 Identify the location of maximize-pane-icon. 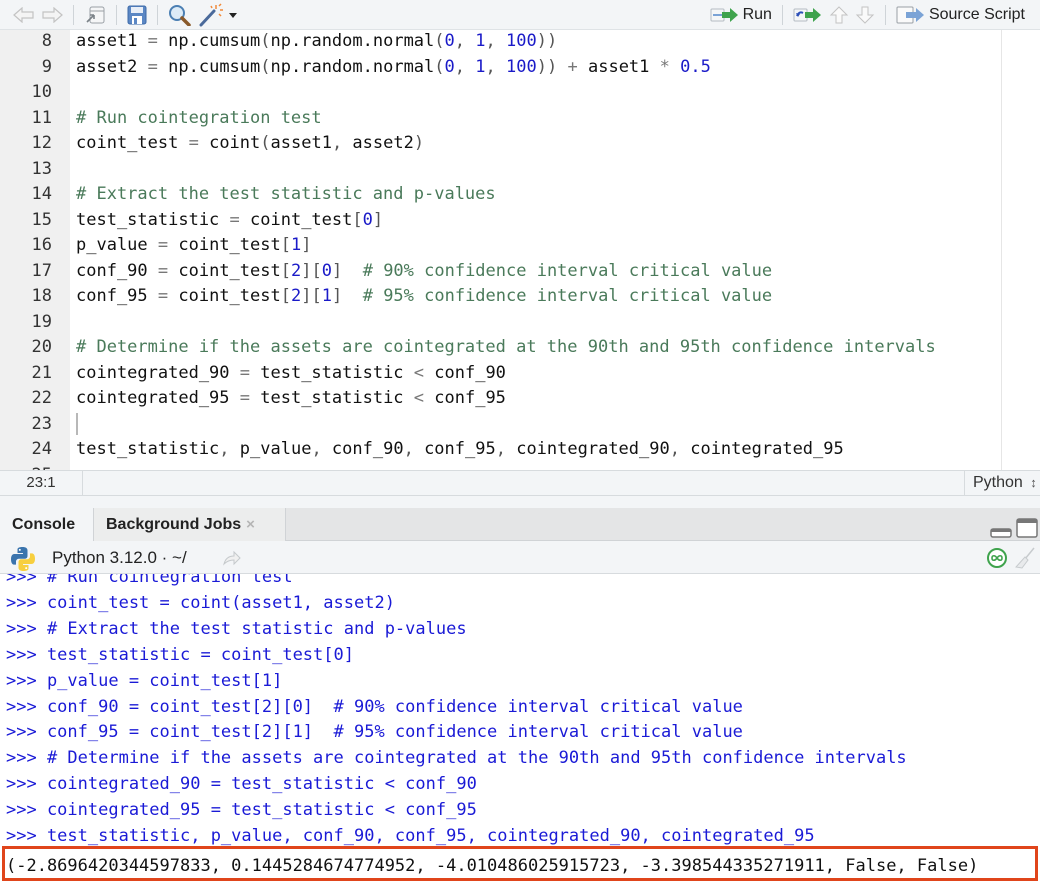
(1027, 528).